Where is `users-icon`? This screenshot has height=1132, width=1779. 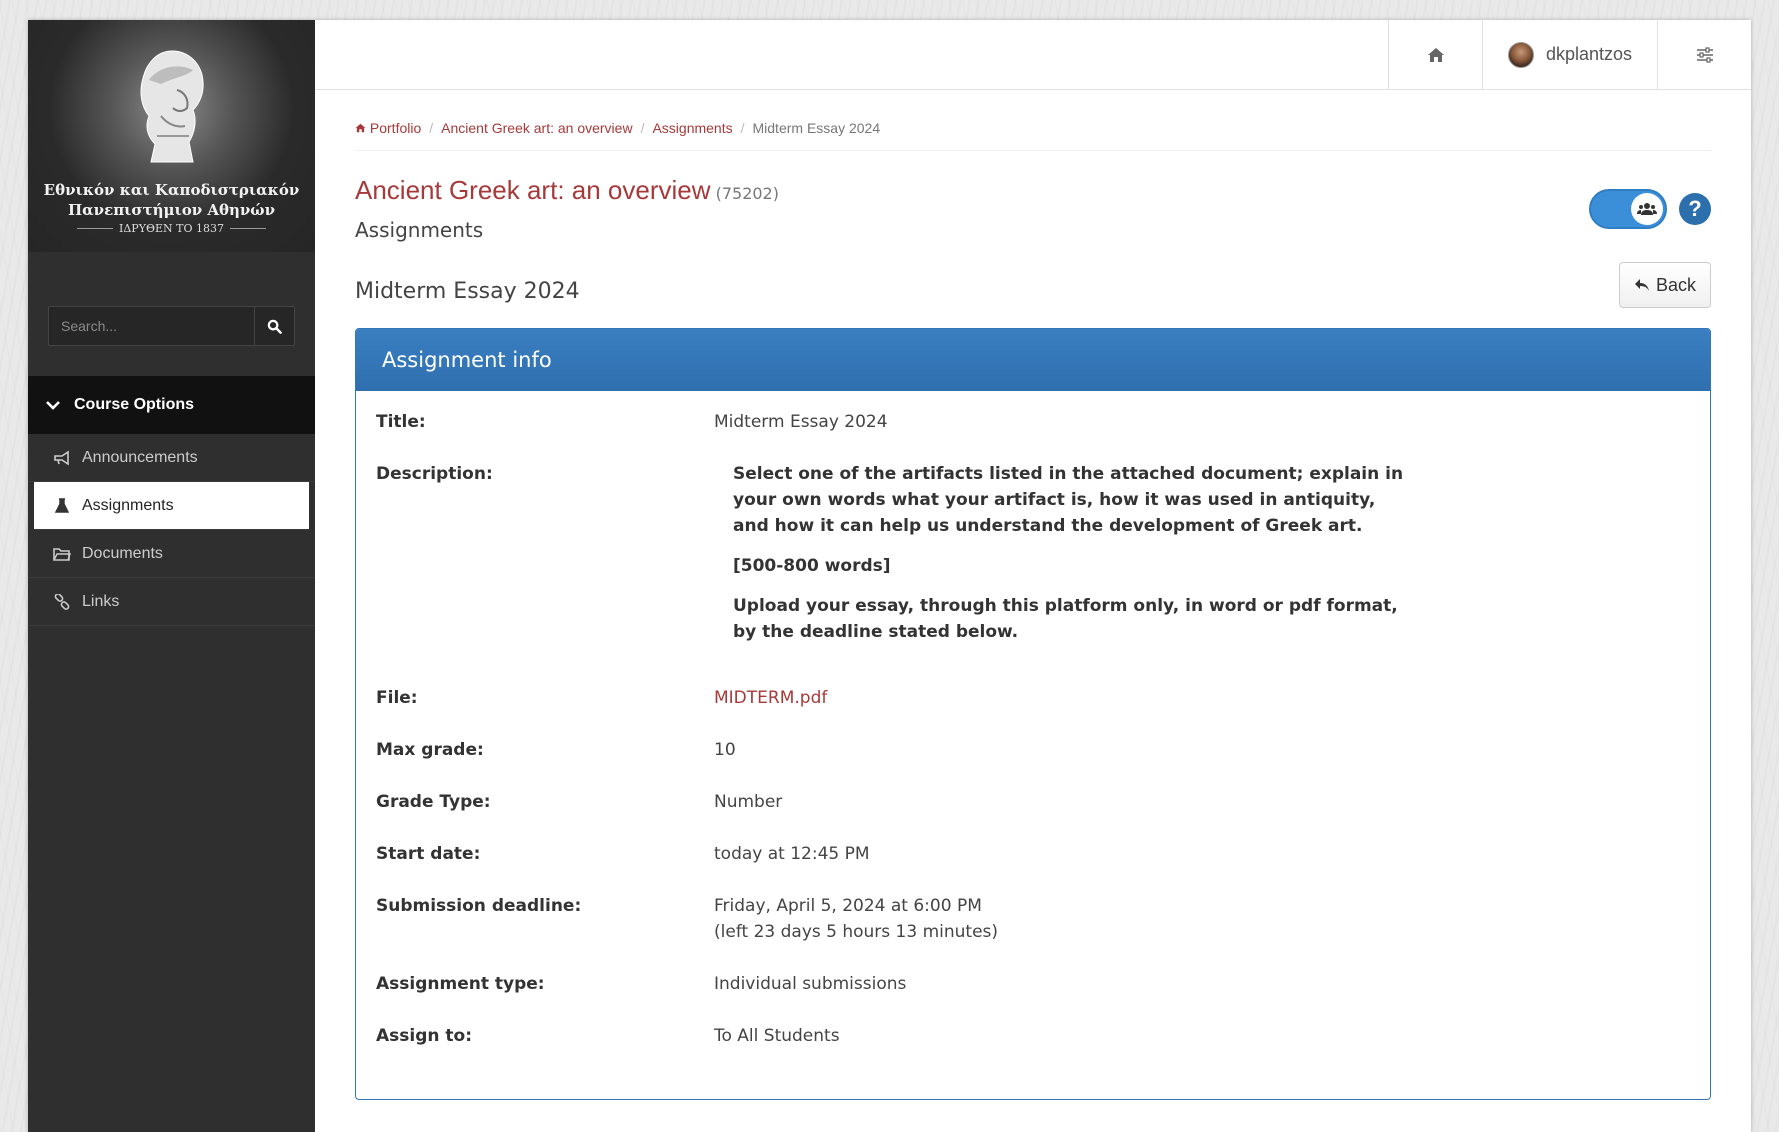 users-icon is located at coordinates (1647, 208).